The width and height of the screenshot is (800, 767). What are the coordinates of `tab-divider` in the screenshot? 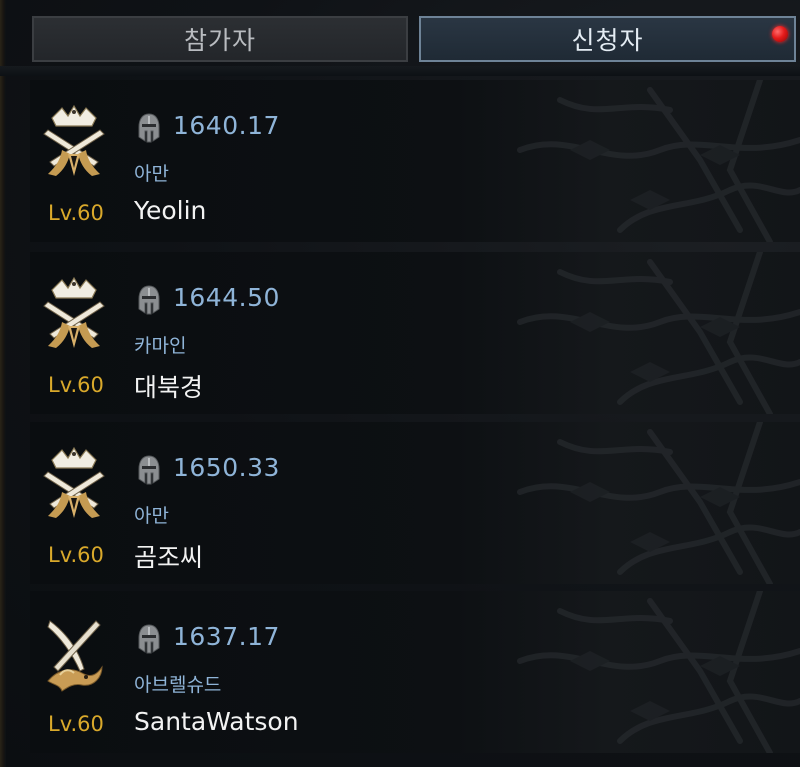 It's located at (400, 71).